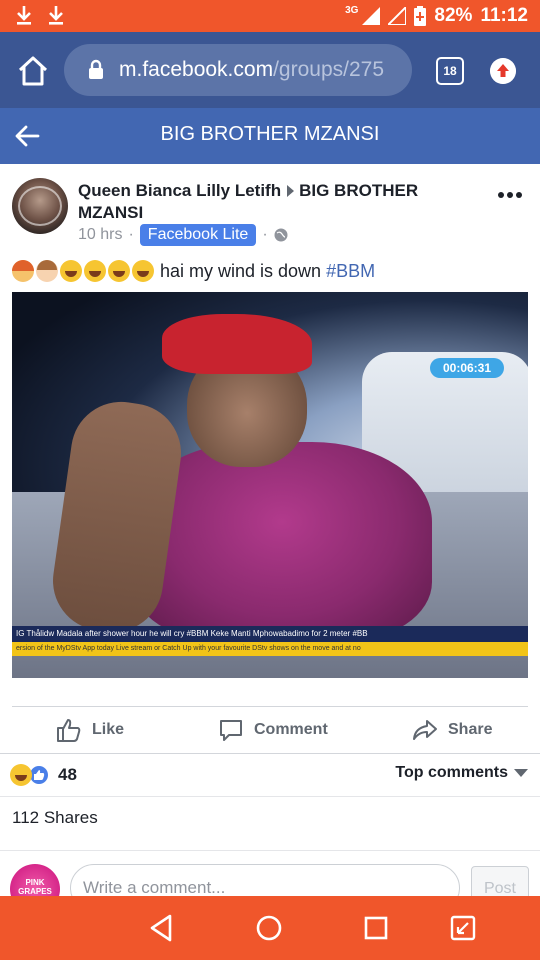  Describe the element at coordinates (198, 235) in the screenshot. I see `app-badge: Facebook Lite` at that location.